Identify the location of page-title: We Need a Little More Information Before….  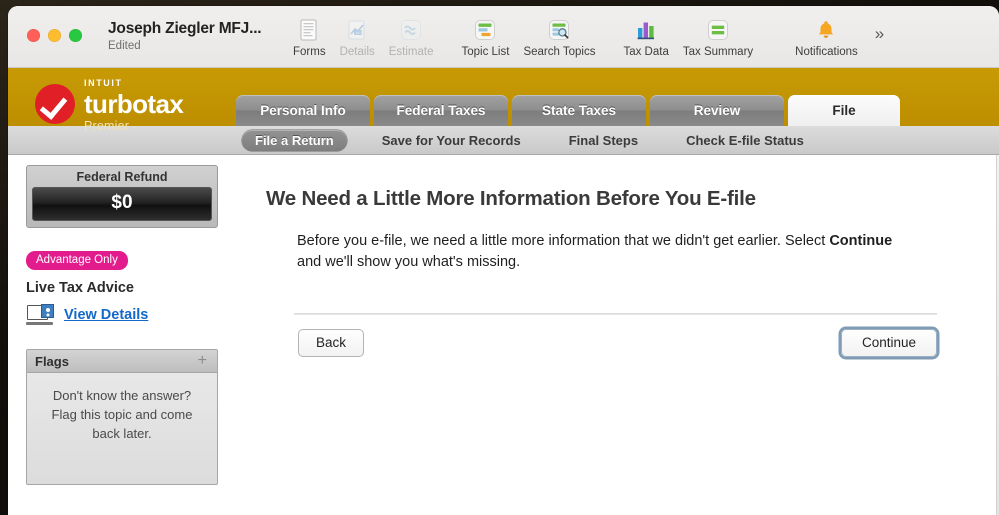
(511, 198).